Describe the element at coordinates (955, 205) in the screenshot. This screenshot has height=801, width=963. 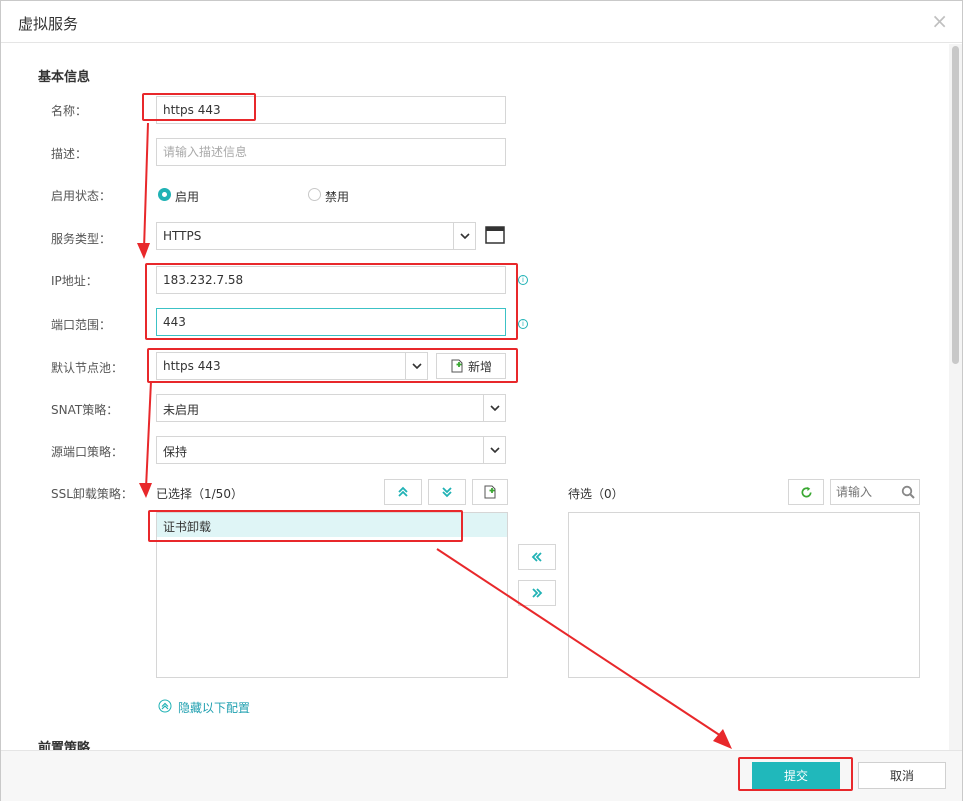
I see `scrollbar-thumb` at that location.